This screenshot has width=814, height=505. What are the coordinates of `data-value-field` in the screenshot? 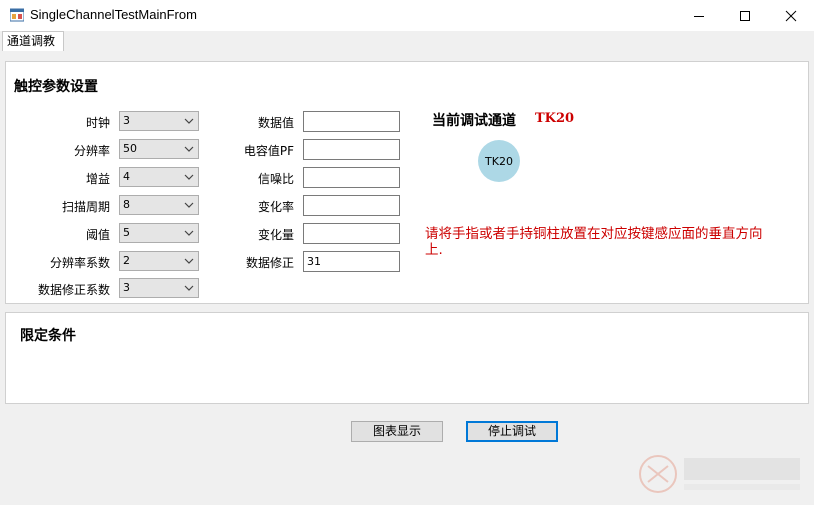 It's located at (351, 121).